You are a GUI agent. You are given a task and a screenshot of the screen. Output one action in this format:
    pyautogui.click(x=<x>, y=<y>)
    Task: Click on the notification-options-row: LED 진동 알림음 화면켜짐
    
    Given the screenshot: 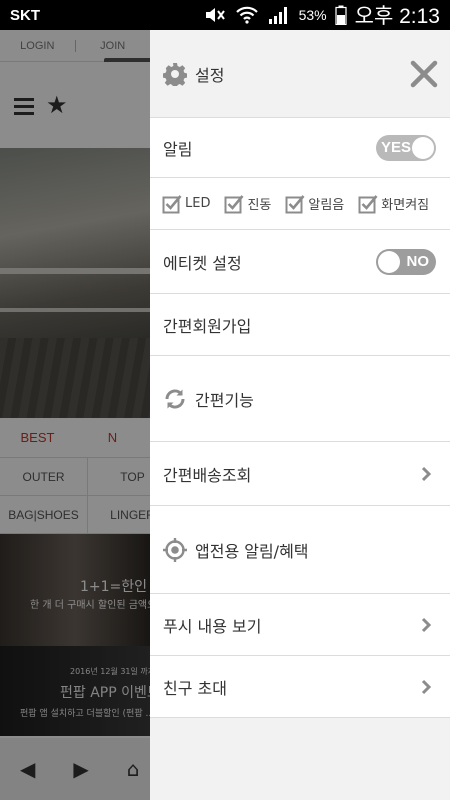 What is the action you would take?
    pyautogui.click(x=300, y=204)
    